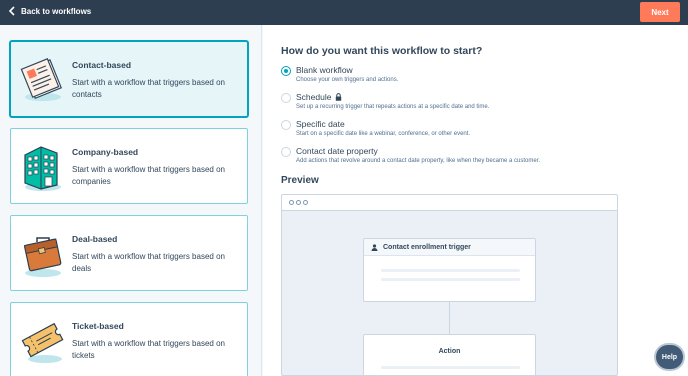  What do you see at coordinates (427, 247) in the screenshot?
I see `trigger-label: Contact enrollment trigger` at bounding box center [427, 247].